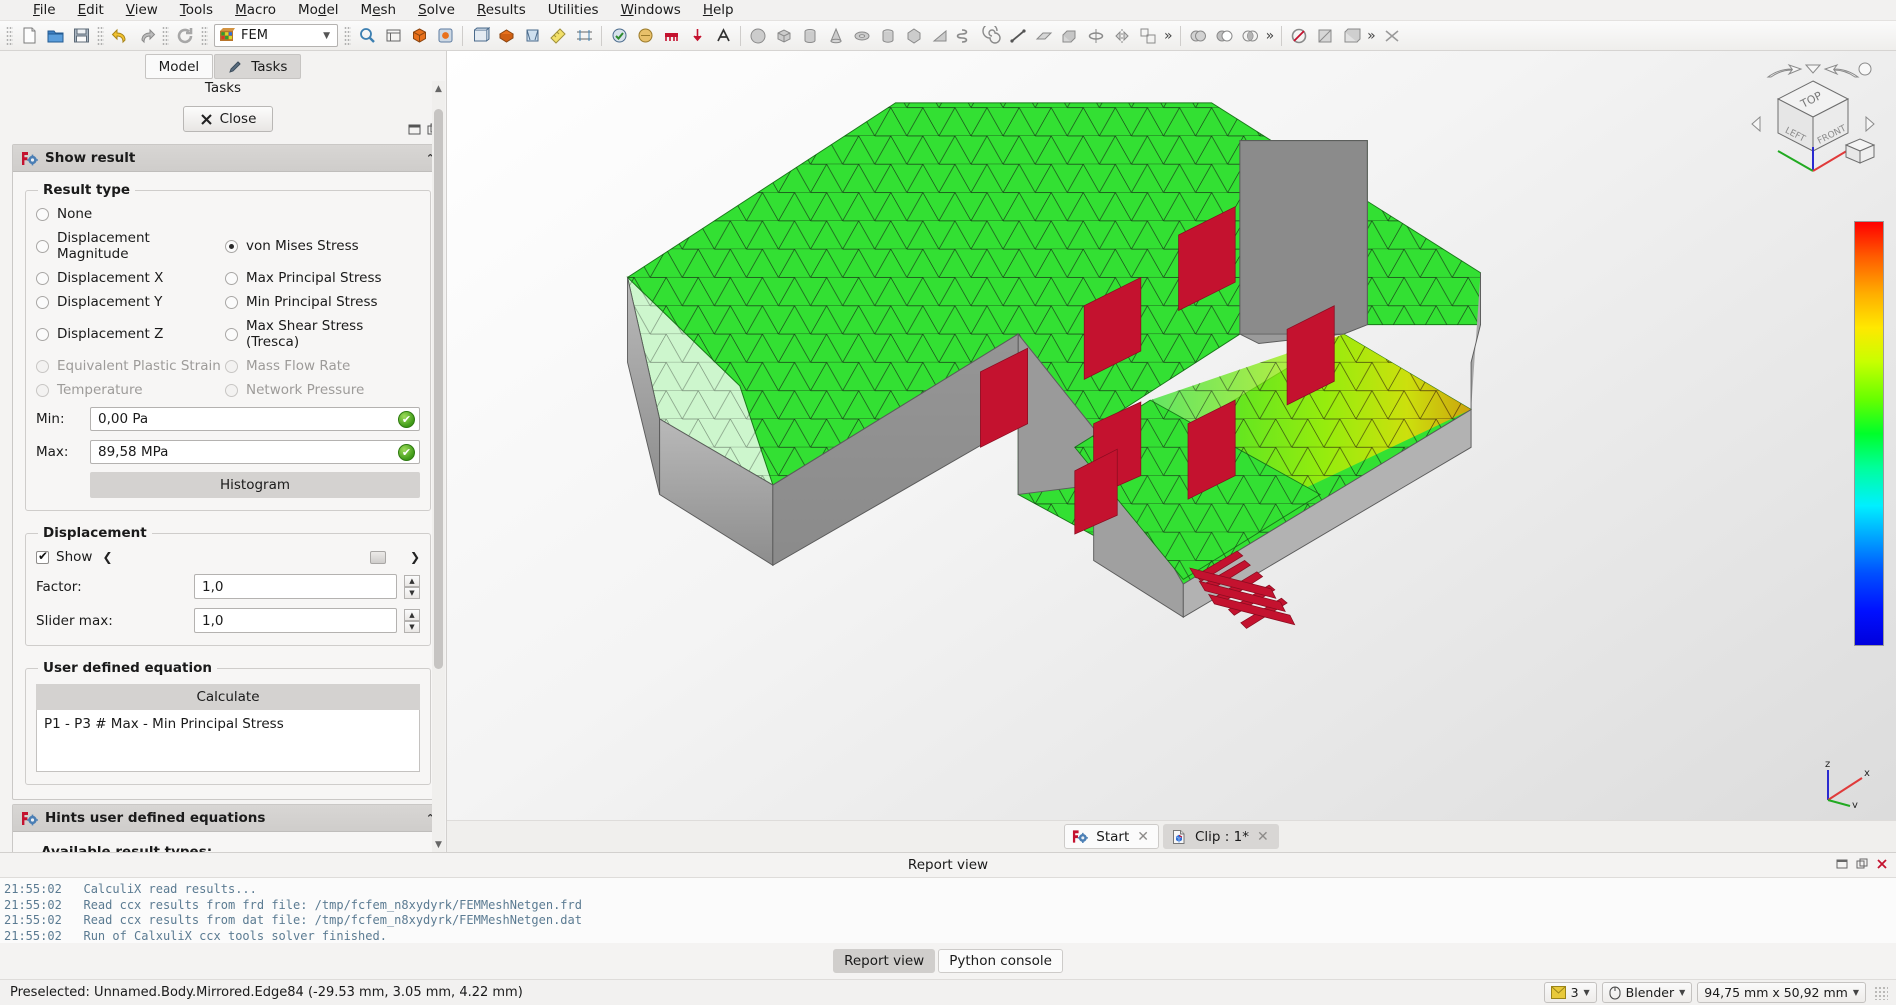 The width and height of the screenshot is (1896, 1005). What do you see at coordinates (64, 557) in the screenshot?
I see `show-displacement-checkbox: Show` at bounding box center [64, 557].